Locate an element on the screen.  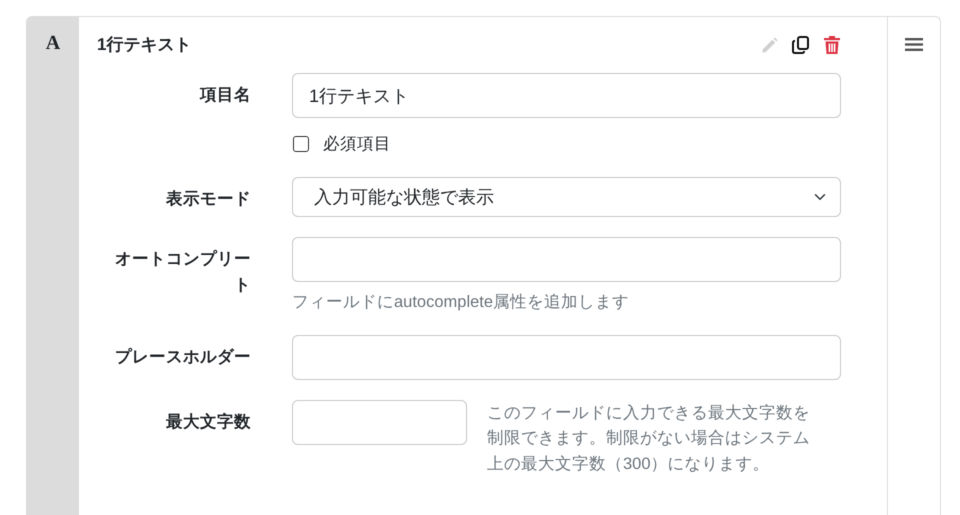
field-label: 表示モード is located at coordinates (208, 199).